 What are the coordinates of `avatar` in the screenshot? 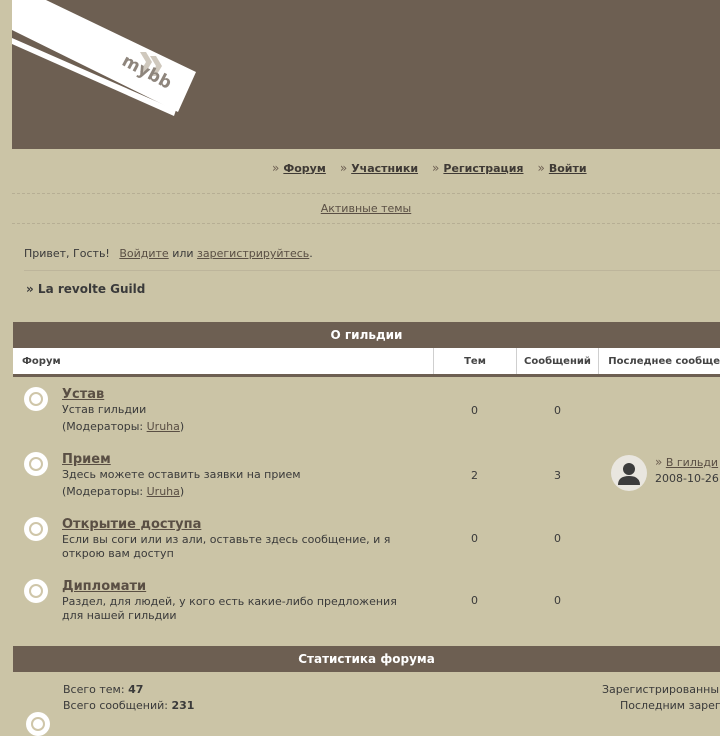 It's located at (629, 473).